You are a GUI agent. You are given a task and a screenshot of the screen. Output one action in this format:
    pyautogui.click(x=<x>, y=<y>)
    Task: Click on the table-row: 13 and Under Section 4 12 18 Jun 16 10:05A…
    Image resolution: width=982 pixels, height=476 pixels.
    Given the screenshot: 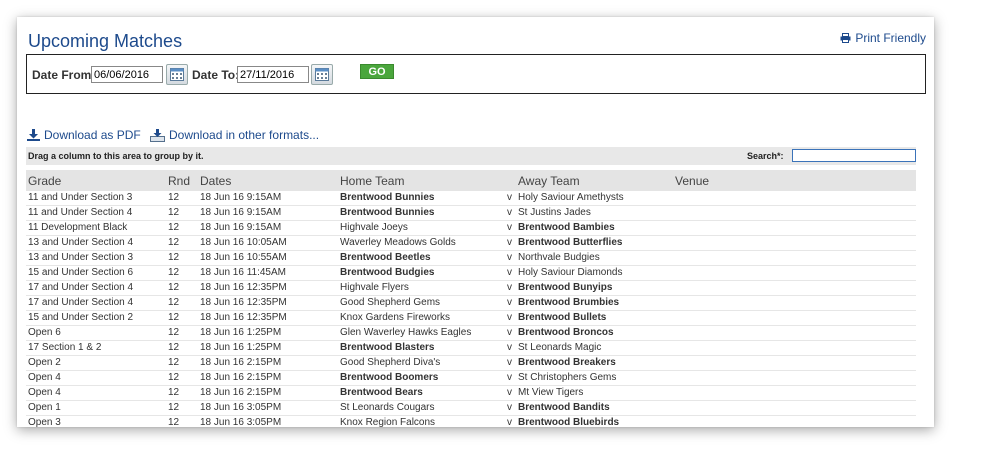 What is the action you would take?
    pyautogui.click(x=471, y=243)
    